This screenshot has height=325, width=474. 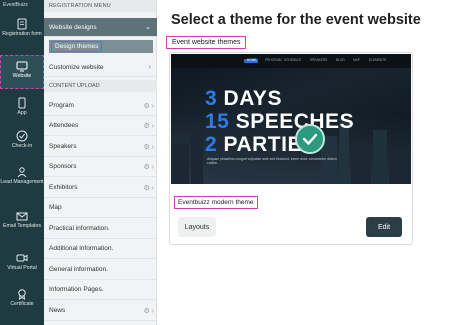 I want to click on menu-item-label: Sponsors, so click(x=63, y=166).